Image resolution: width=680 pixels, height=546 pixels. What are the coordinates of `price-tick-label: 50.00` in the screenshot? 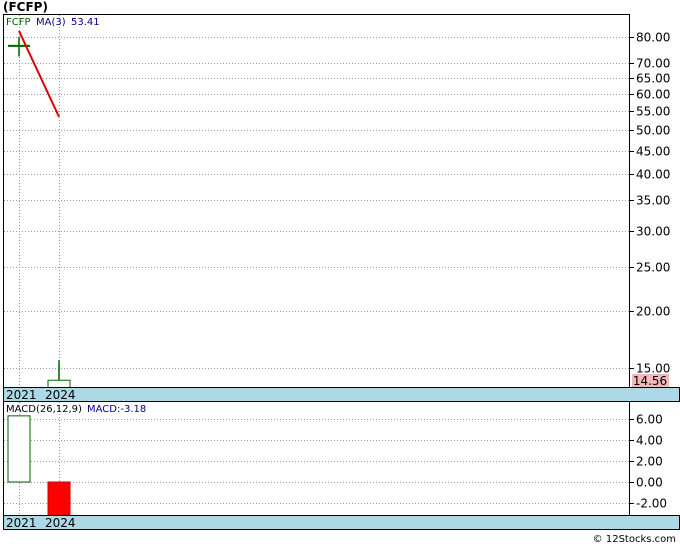 It's located at (653, 131).